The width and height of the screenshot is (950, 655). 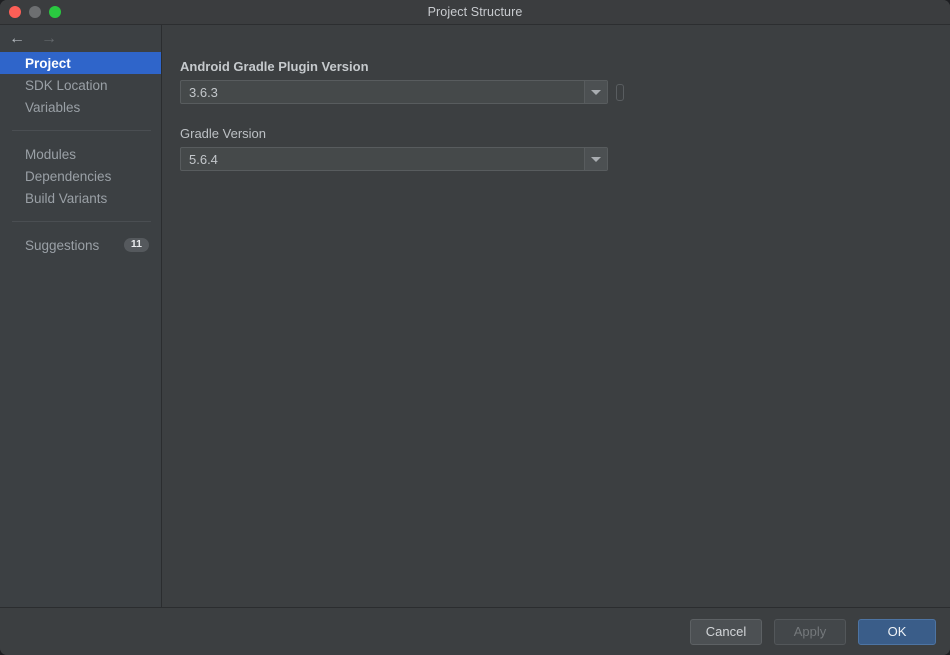 What do you see at coordinates (68, 176) in the screenshot?
I see `sidebar-item-label: Dependencies` at bounding box center [68, 176].